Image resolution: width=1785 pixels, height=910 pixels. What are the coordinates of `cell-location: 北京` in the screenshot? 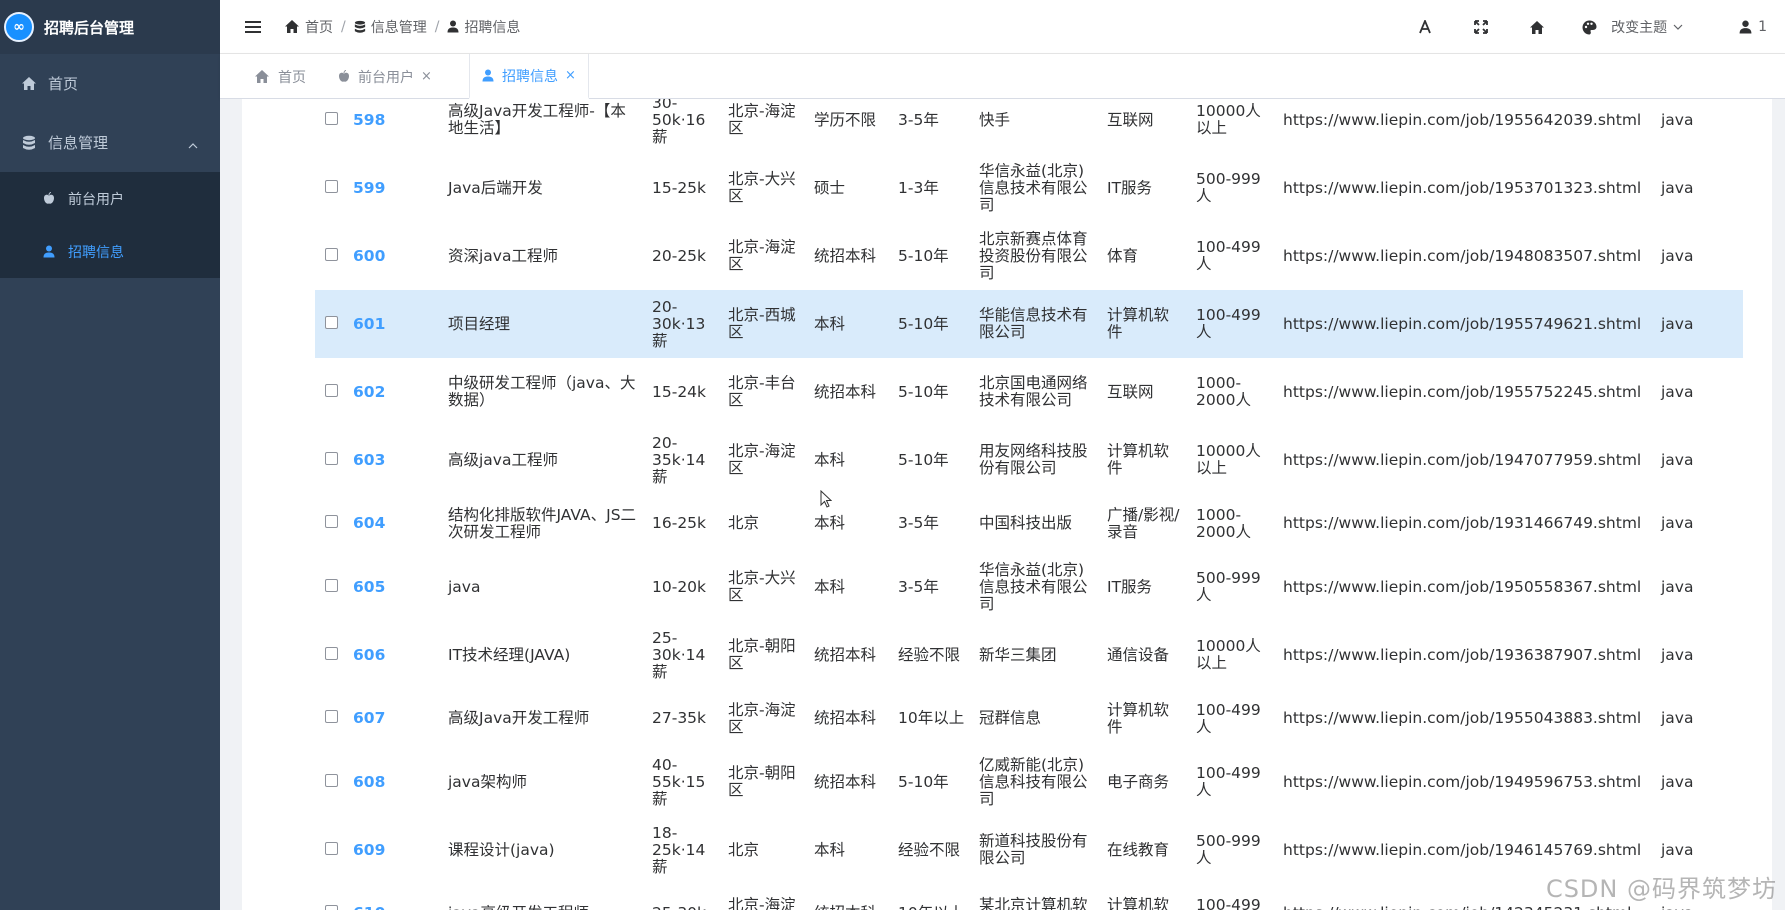 It's located at (744, 523).